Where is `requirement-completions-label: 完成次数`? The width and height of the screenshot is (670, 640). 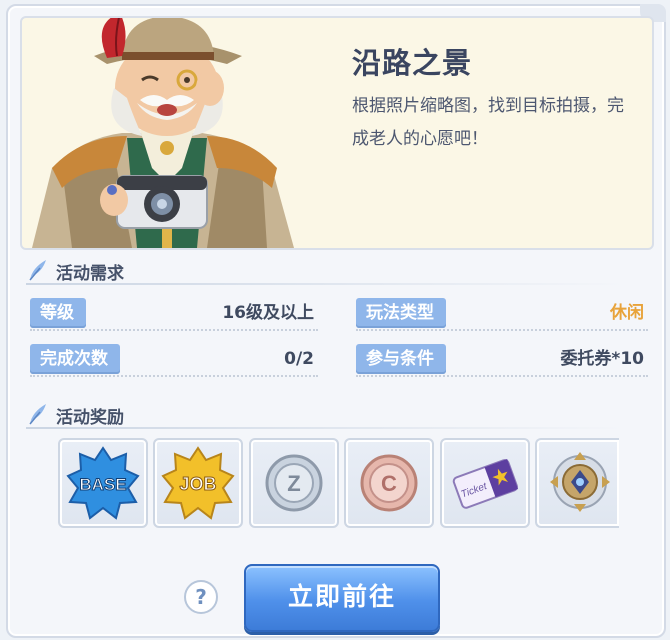 requirement-completions-label: 完成次数 is located at coordinates (75, 359).